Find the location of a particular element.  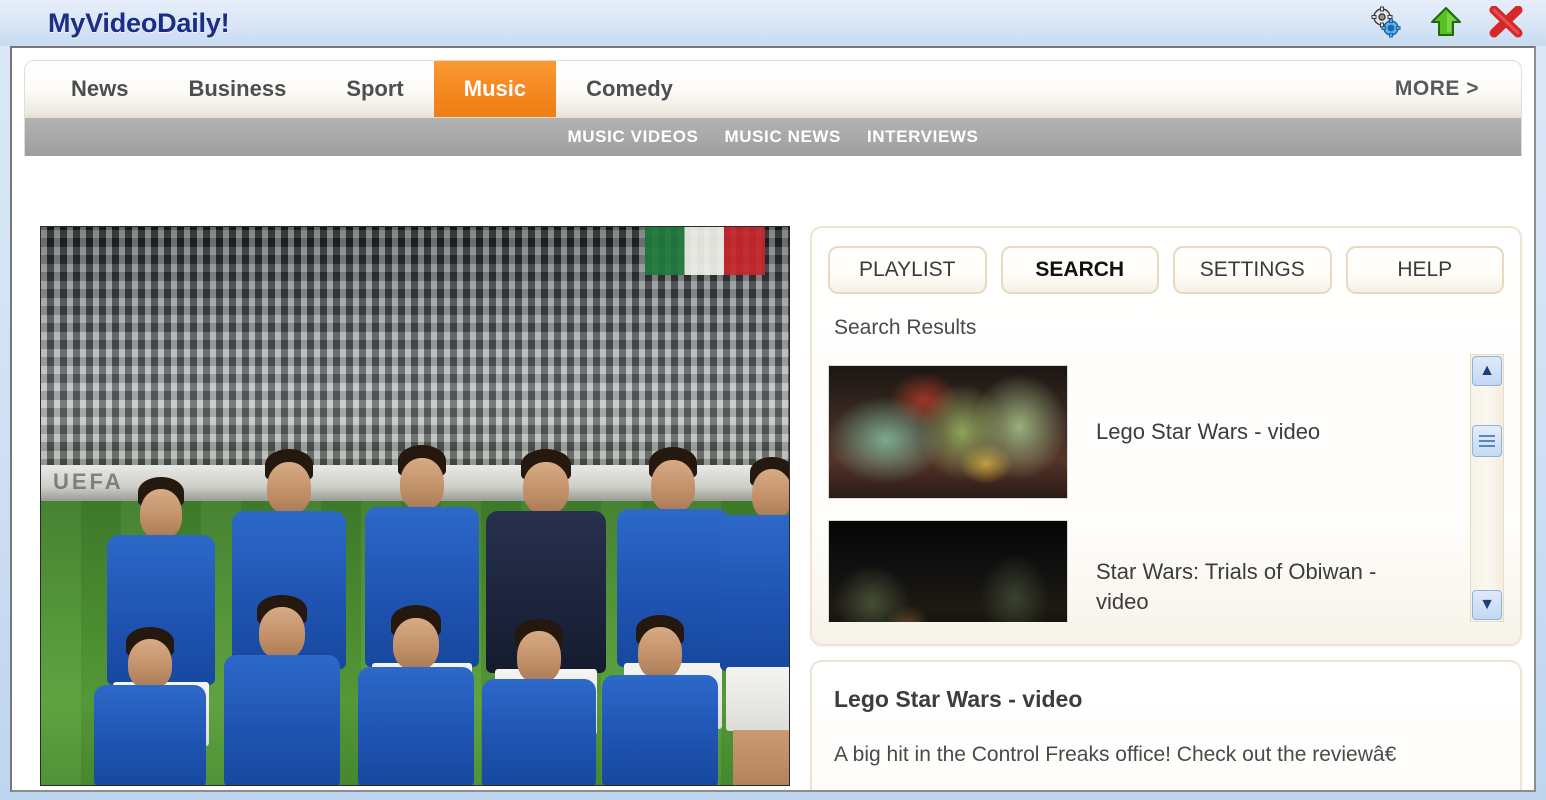

obiwan-video-thumbnail-image is located at coordinates (948, 571).